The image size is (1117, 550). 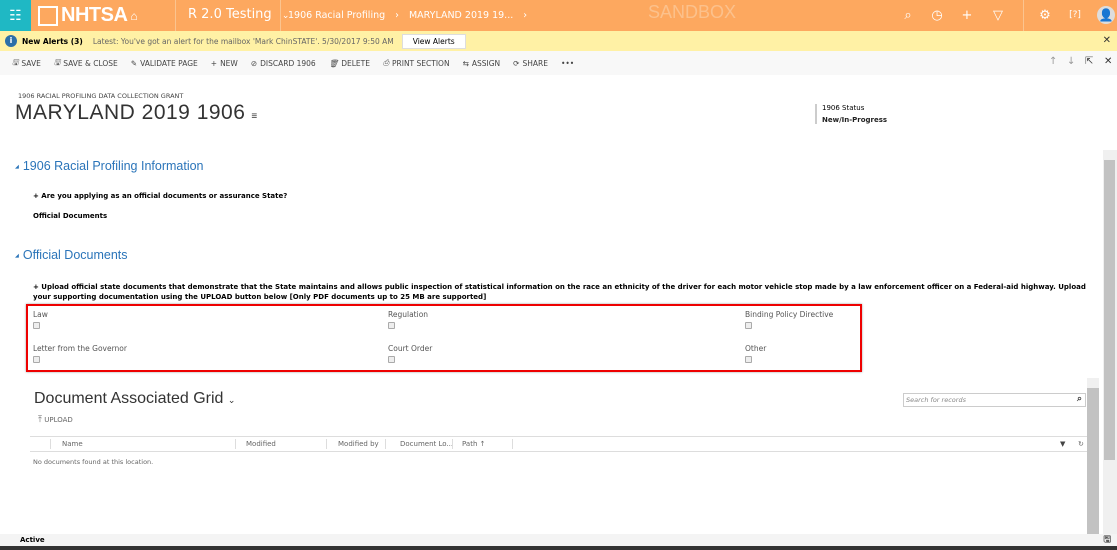 I want to click on section-racial-profiling-title: 1906 Racial Profiling Information, so click(x=109, y=166).